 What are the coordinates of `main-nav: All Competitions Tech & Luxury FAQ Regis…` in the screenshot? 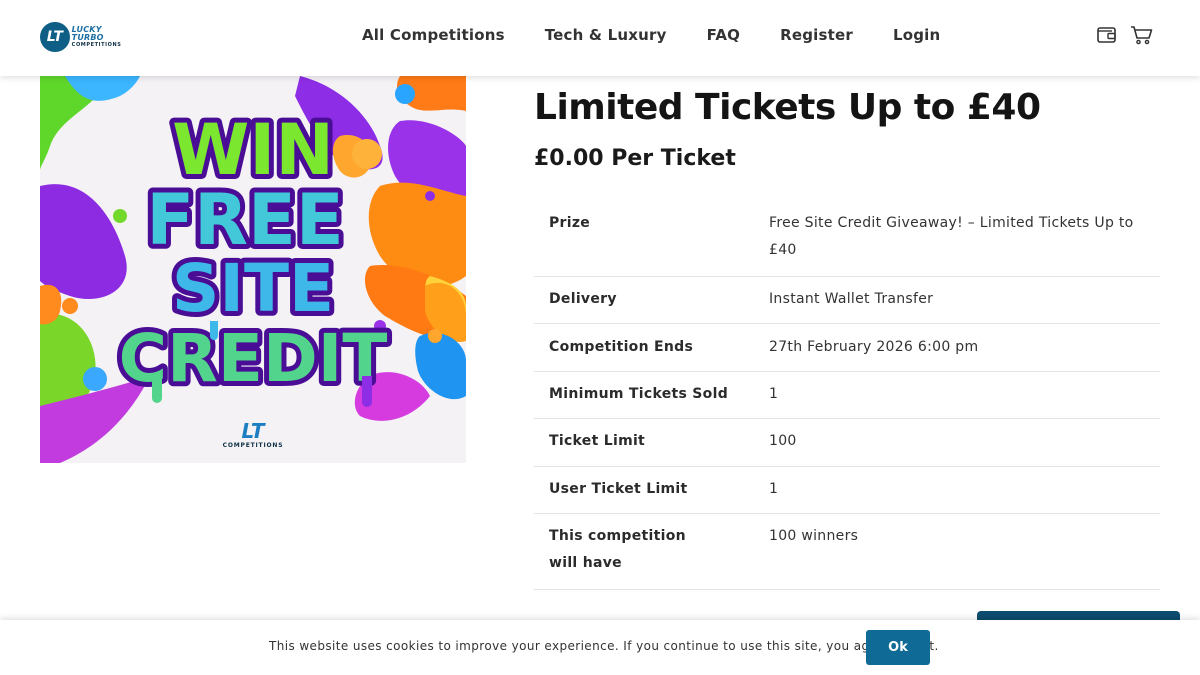 It's located at (651, 35).